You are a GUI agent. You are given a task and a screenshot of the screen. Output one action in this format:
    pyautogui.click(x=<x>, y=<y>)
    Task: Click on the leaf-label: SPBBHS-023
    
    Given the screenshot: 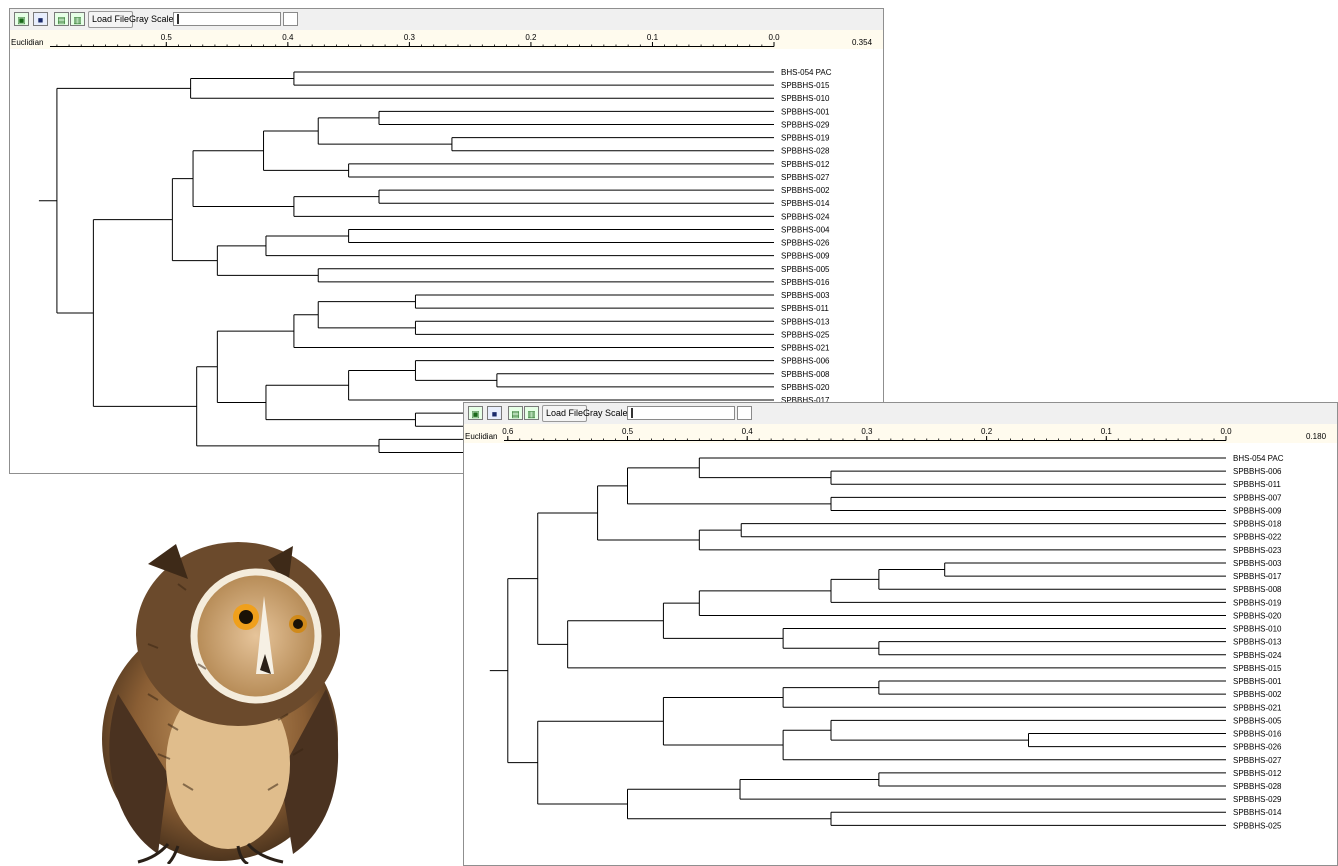 What is the action you would take?
    pyautogui.click(x=1257, y=550)
    